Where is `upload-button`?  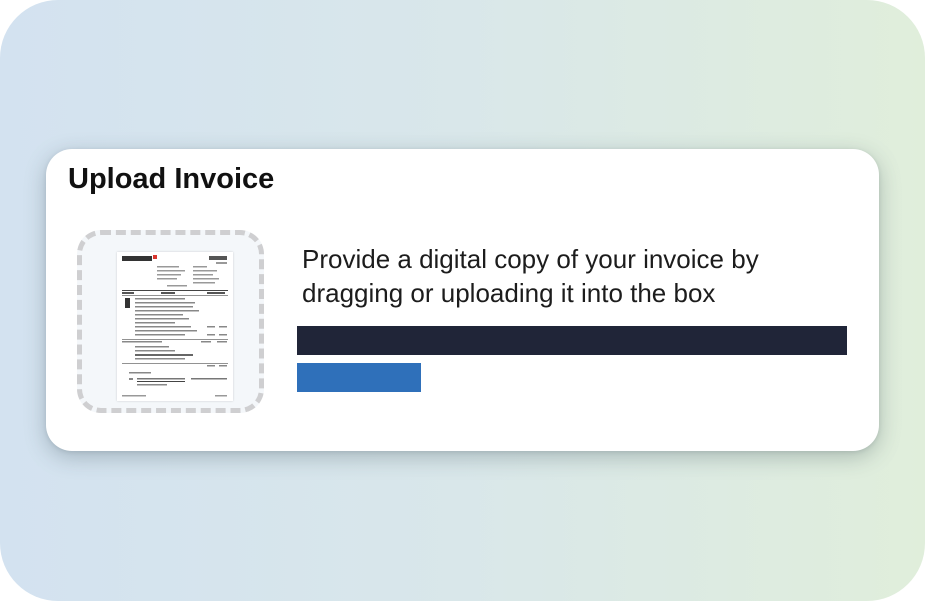
upload-button is located at coordinates (359, 377).